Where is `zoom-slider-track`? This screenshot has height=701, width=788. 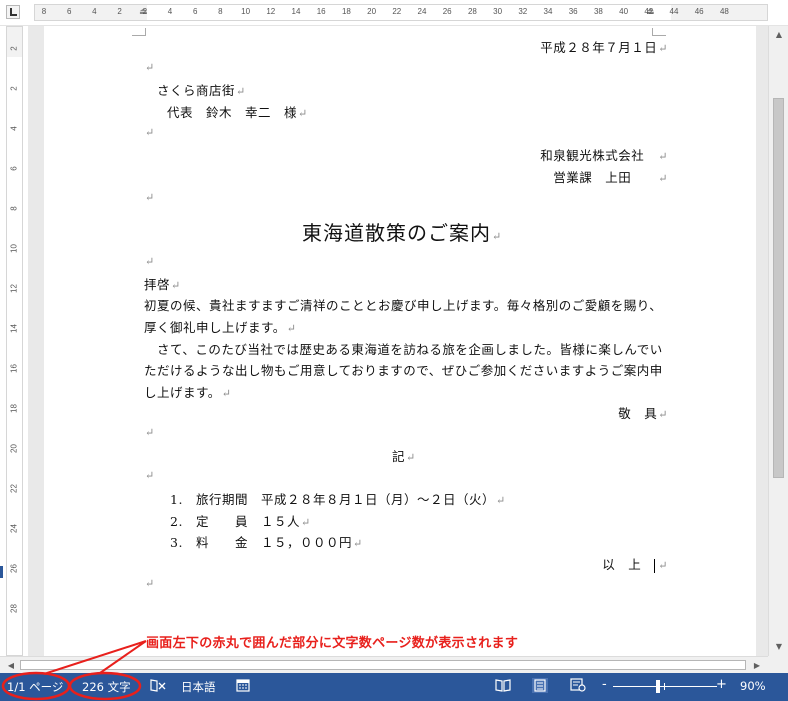 zoom-slider-track is located at coordinates (665, 686).